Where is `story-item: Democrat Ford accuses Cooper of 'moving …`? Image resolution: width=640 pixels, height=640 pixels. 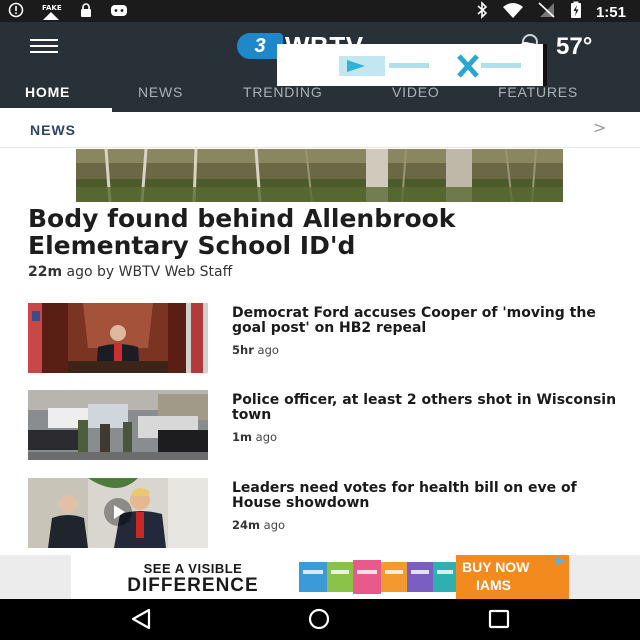 story-item: Democrat Ford accuses Cooper of 'moving … is located at coordinates (320, 339).